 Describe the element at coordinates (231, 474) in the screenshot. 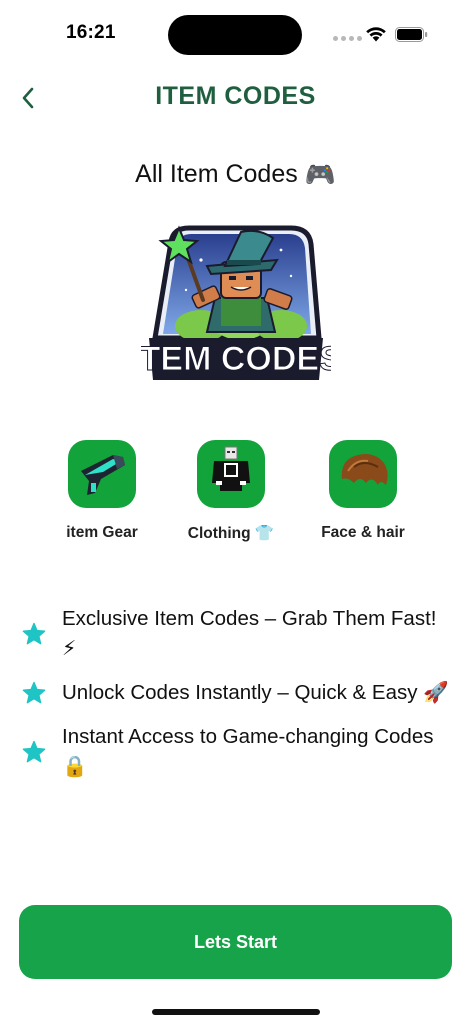

I see `shirt-icon` at that location.